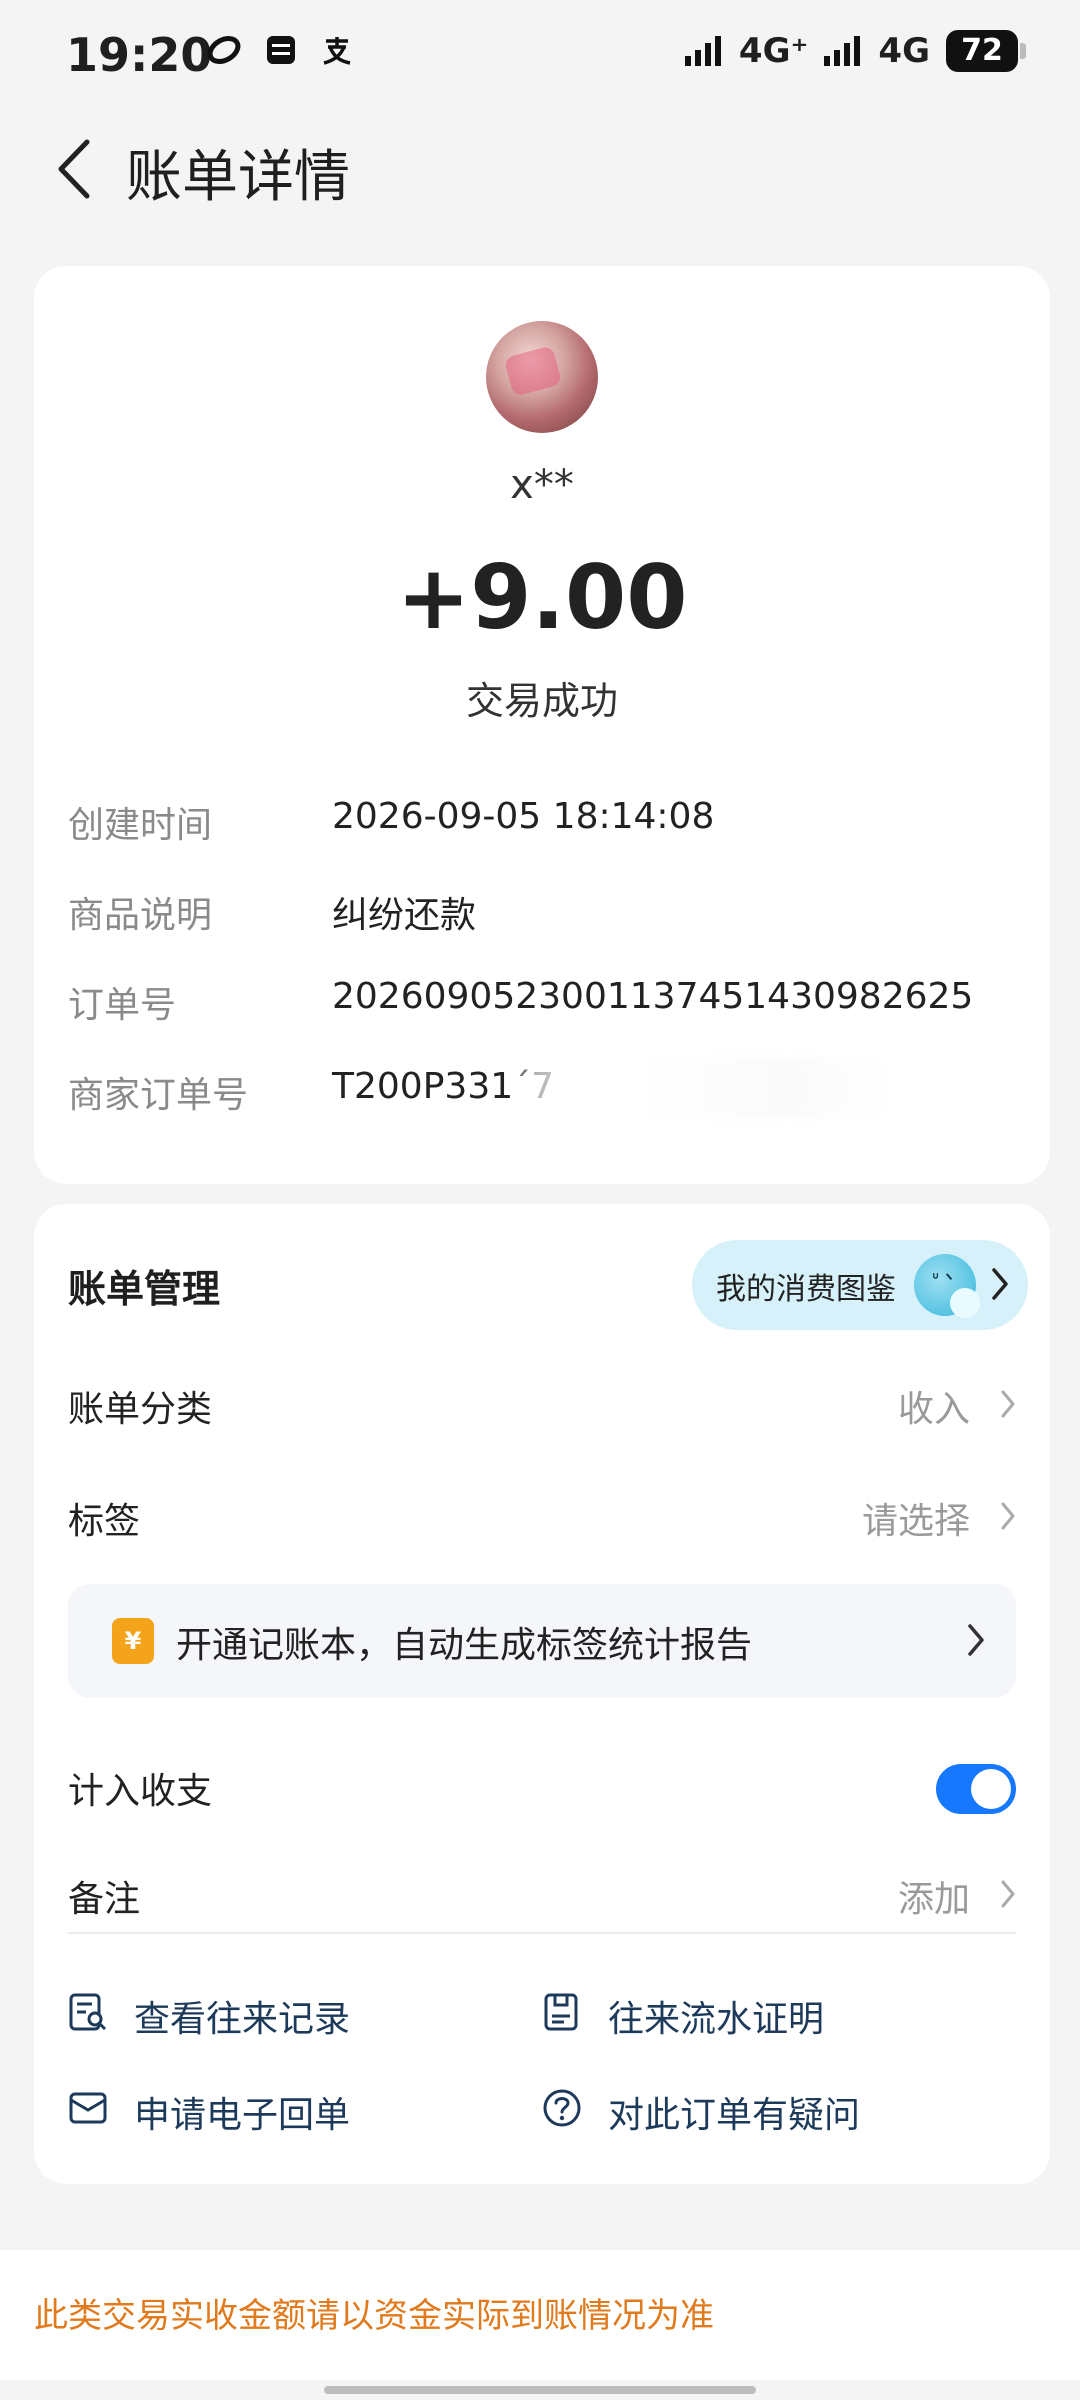 The height and width of the screenshot is (2400, 1080). What do you see at coordinates (242, 2115) in the screenshot?
I see `action-label: 申请电子回单` at bounding box center [242, 2115].